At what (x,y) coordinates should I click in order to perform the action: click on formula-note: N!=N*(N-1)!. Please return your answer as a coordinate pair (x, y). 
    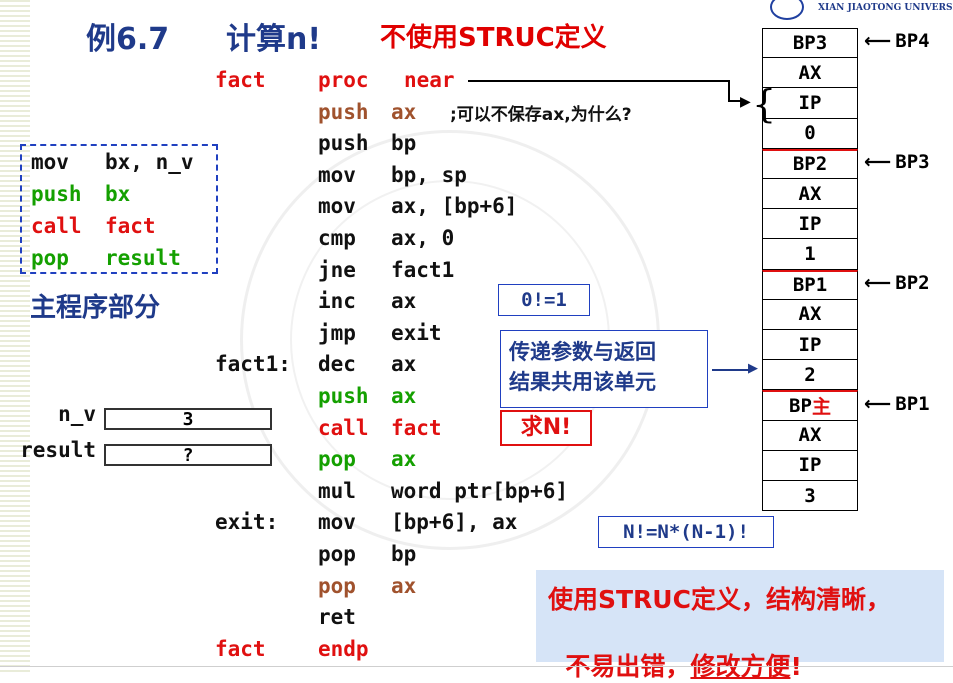
    Looking at the image, I should click on (686, 532).